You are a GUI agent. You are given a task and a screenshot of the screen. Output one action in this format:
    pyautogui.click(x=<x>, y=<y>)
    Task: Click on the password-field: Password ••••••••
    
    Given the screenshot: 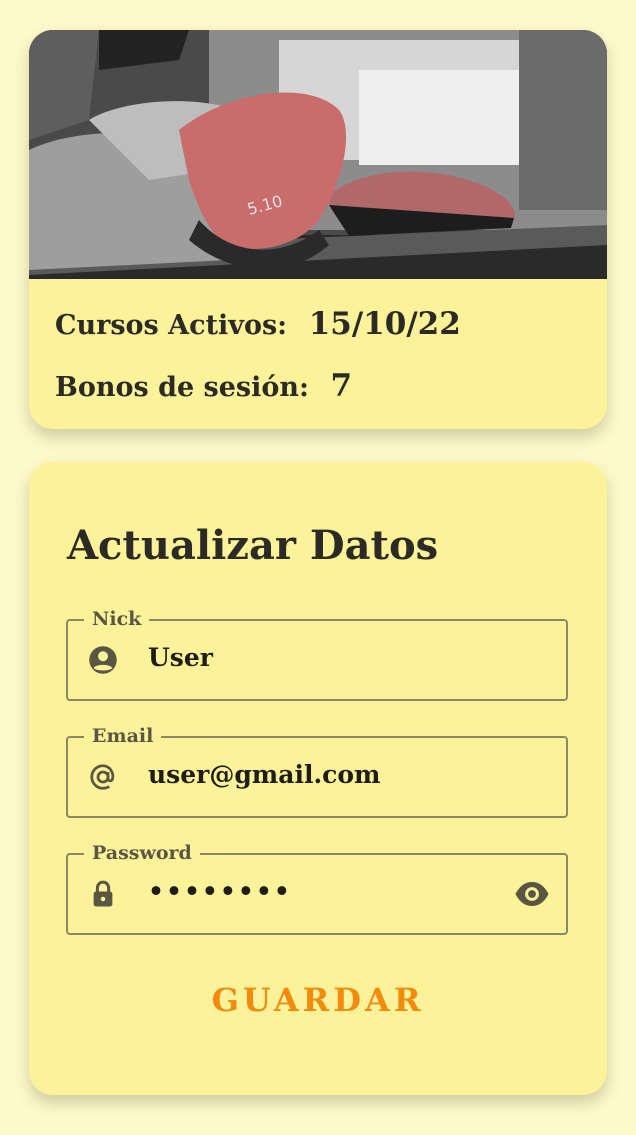 What is the action you would take?
    pyautogui.click(x=317, y=888)
    